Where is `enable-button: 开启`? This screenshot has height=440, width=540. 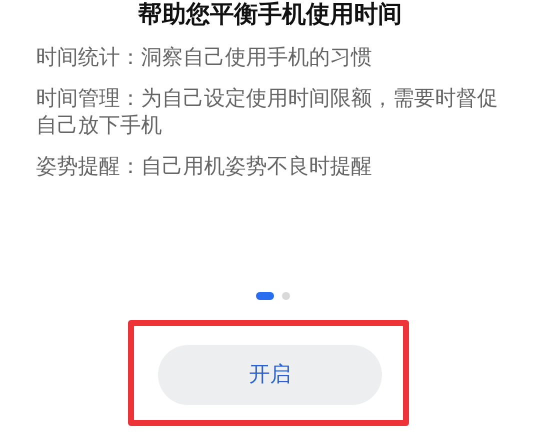 enable-button: 开启 is located at coordinates (270, 375).